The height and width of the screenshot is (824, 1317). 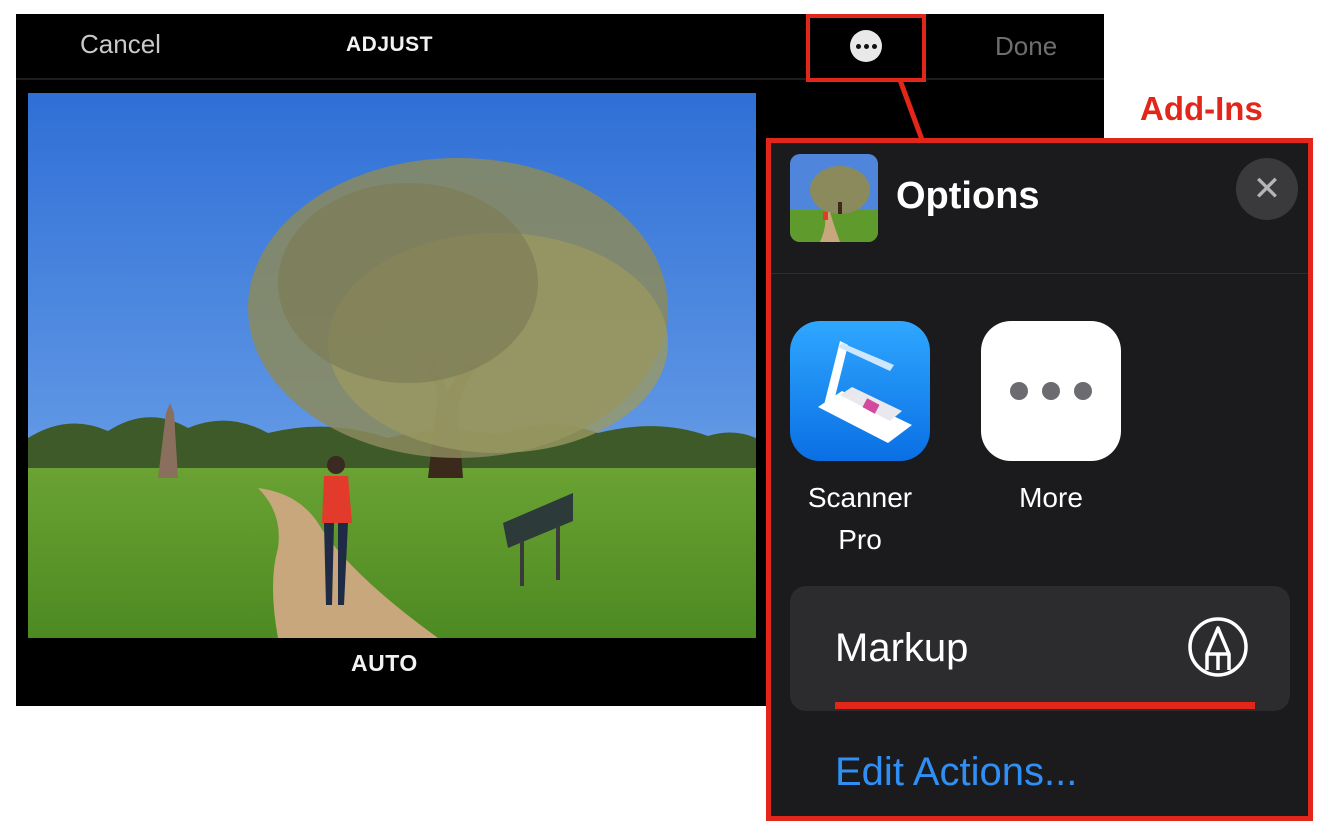 What do you see at coordinates (1267, 189) in the screenshot?
I see `close-icon: ✕` at bounding box center [1267, 189].